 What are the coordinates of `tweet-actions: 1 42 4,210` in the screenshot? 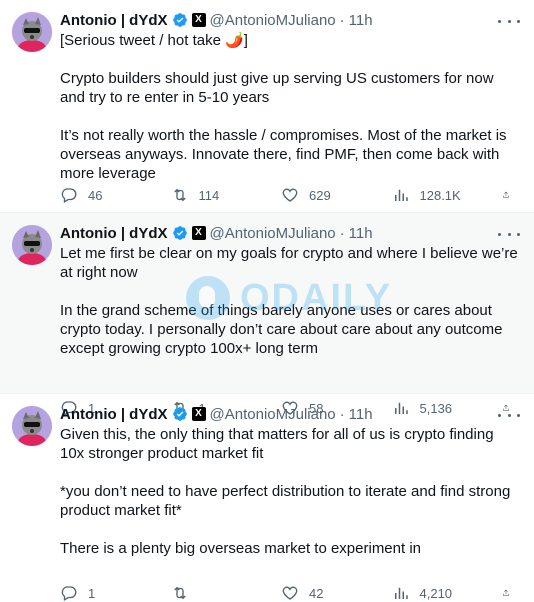 It's located at (290, 593).